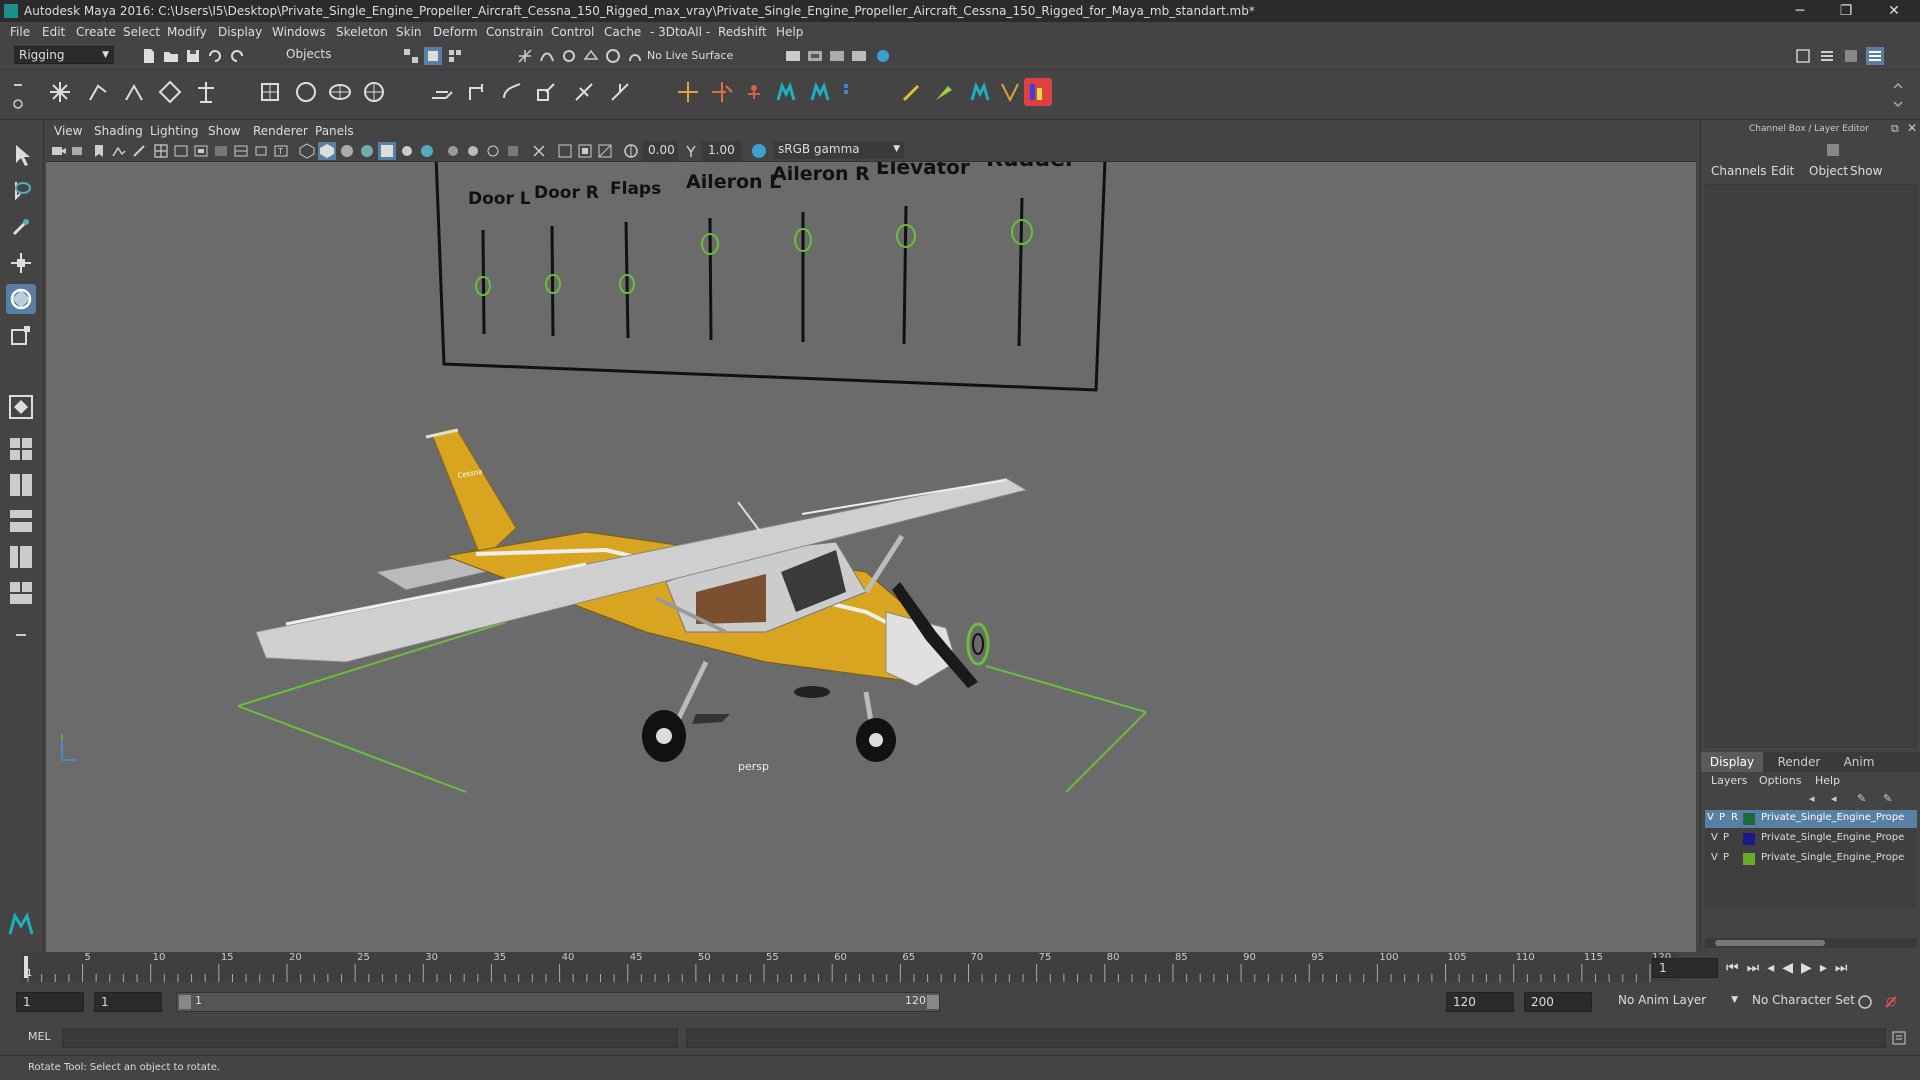  Describe the element at coordinates (1827, 56) in the screenshot. I see `attribute-editor-icon` at that location.